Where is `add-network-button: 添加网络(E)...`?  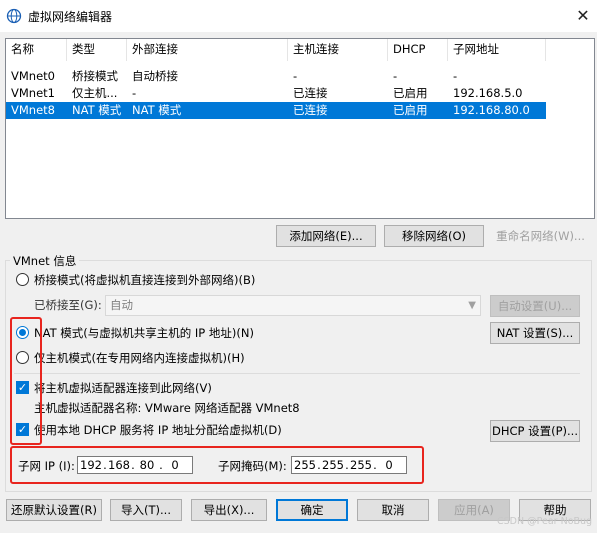 add-network-button: 添加网络(E)... is located at coordinates (326, 236).